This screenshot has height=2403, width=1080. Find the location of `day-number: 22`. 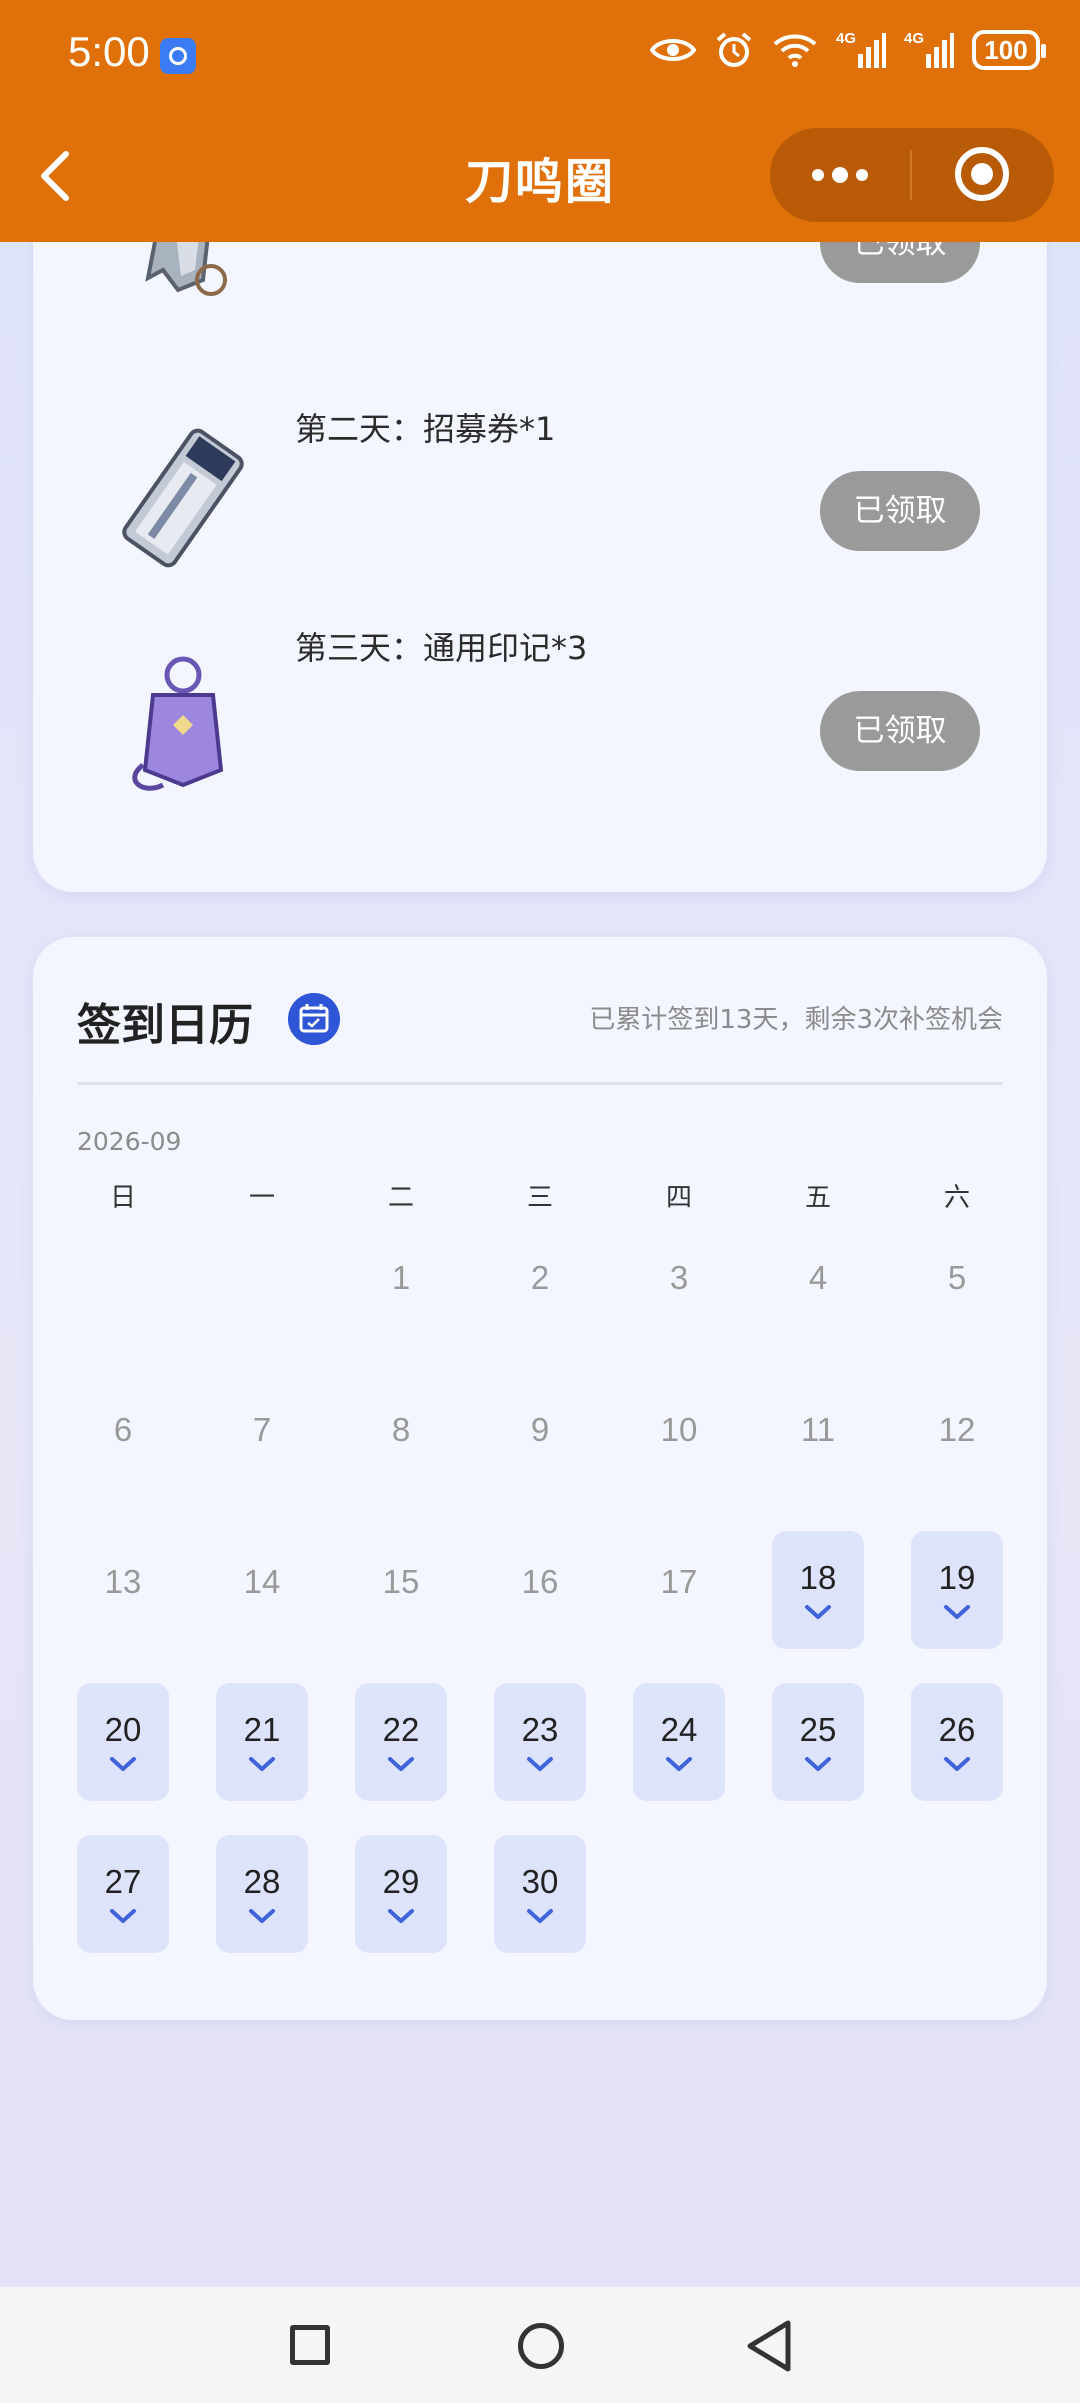

day-number: 22 is located at coordinates (401, 1729).